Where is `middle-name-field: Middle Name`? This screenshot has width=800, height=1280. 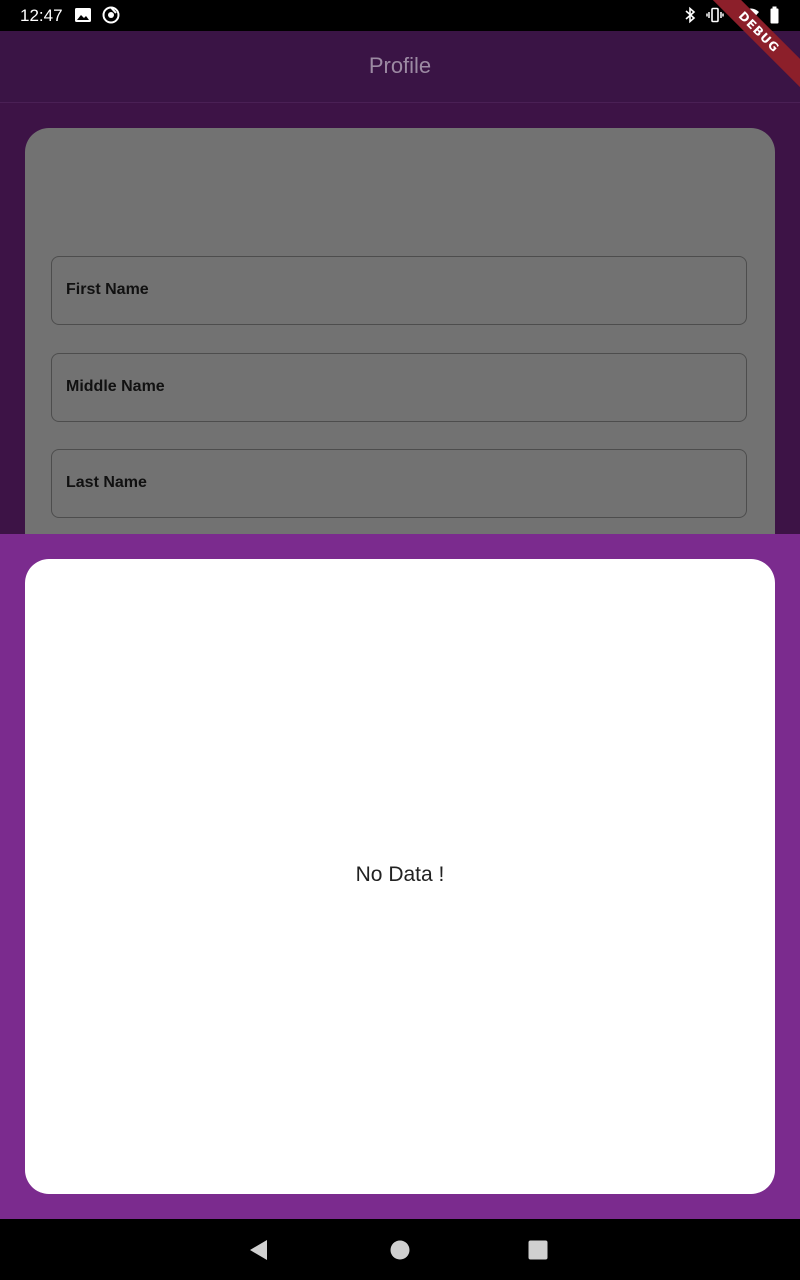 middle-name-field: Middle Name is located at coordinates (399, 387).